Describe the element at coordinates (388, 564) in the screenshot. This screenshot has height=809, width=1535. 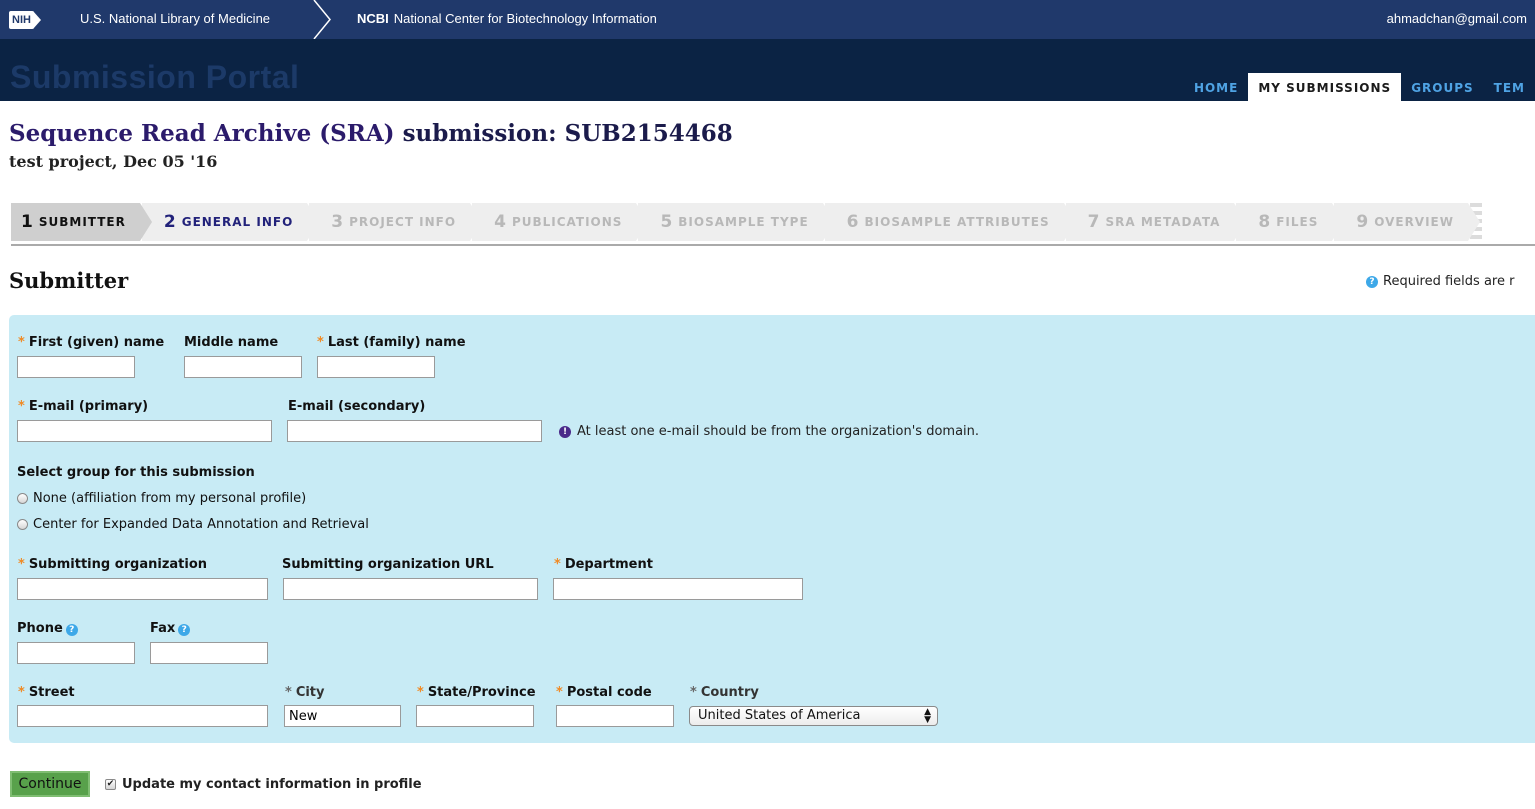
I see `organization-url-label: Submitting organization URL` at that location.